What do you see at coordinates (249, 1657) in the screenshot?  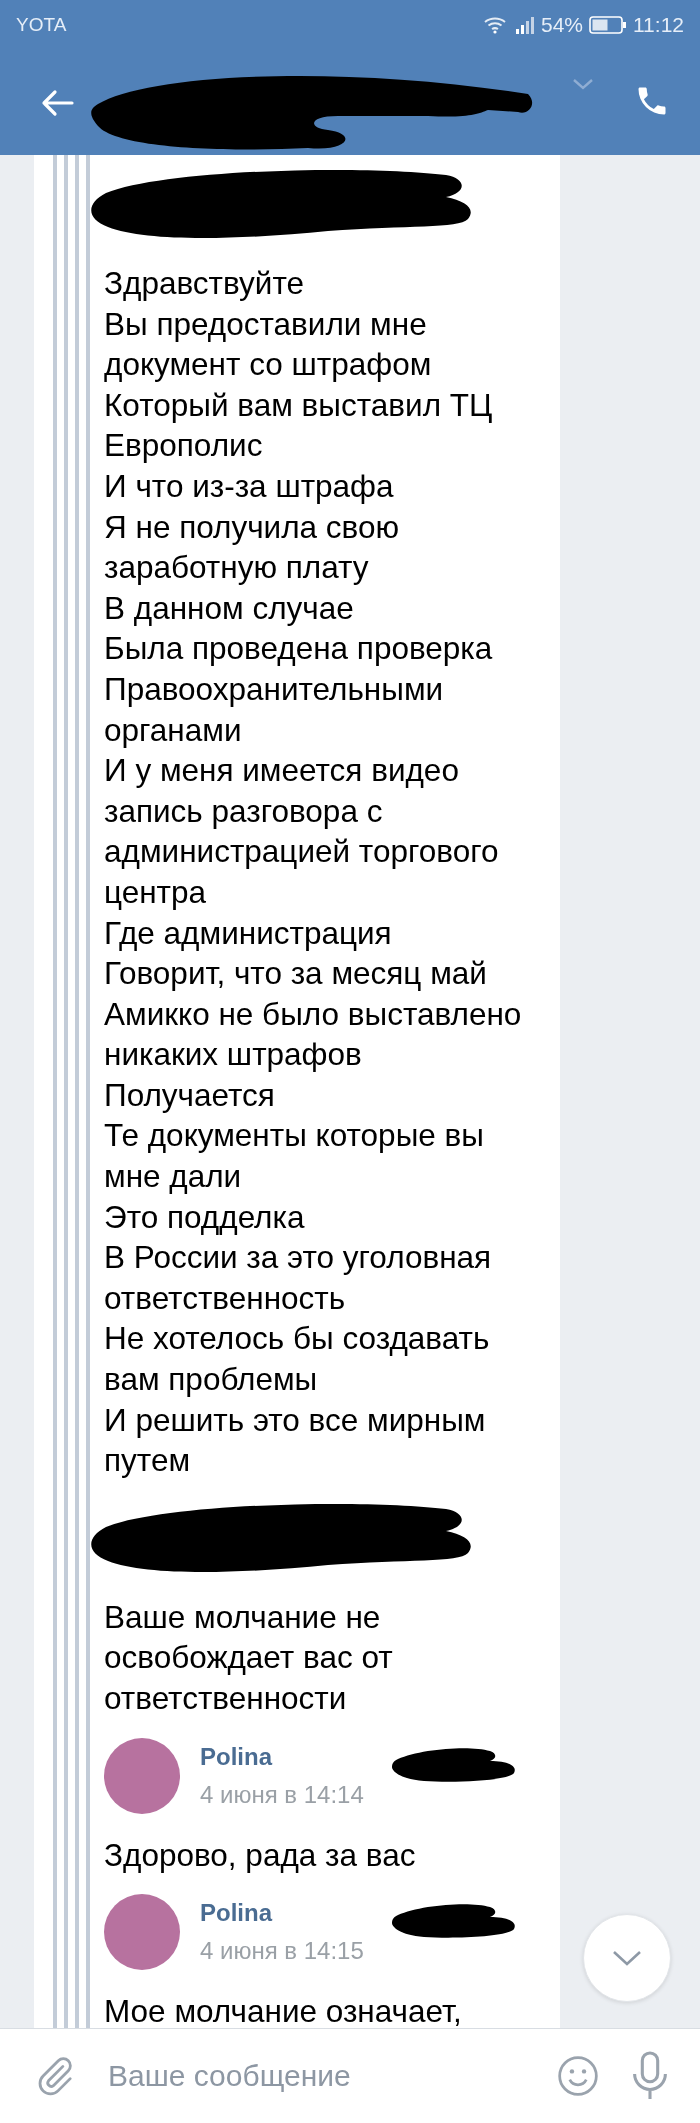 I see `message-text: Ваше молчание не освобождает вас от ответственности` at bounding box center [249, 1657].